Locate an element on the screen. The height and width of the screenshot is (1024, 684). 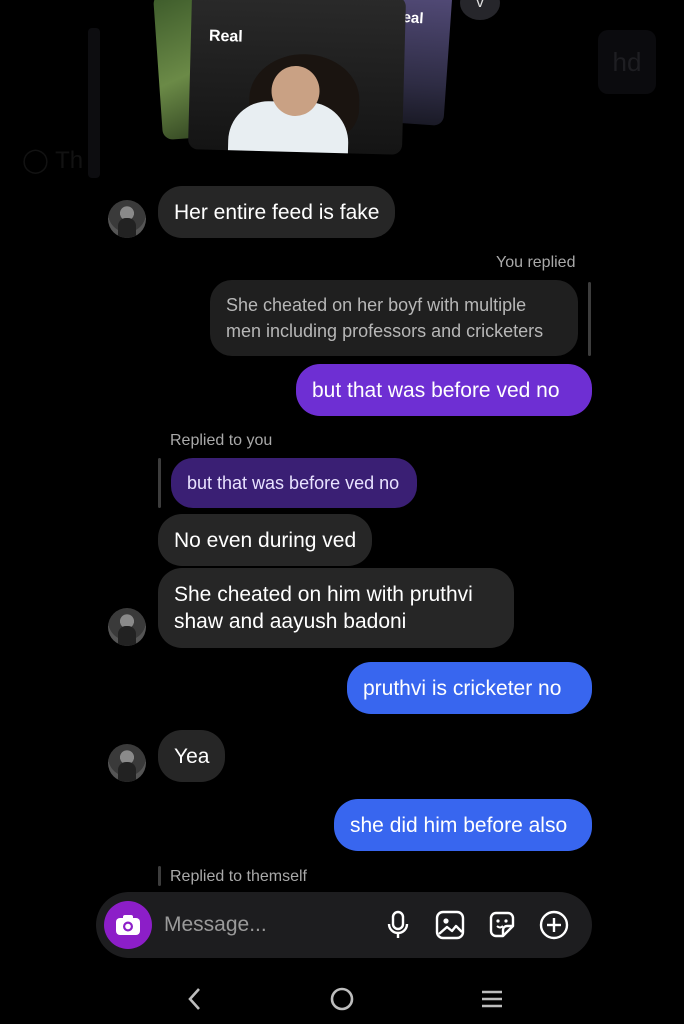
back-icon is located at coordinates (194, 999).